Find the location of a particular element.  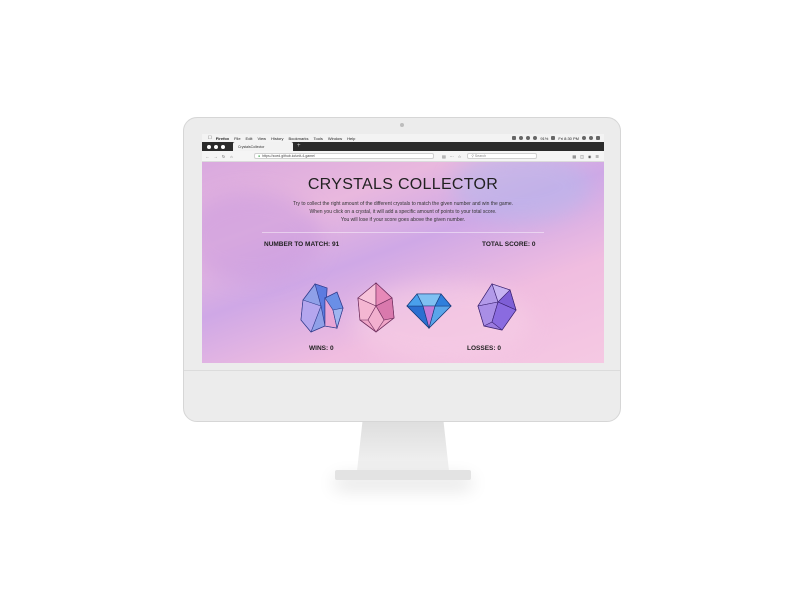

chin-divider is located at coordinates (402, 370).